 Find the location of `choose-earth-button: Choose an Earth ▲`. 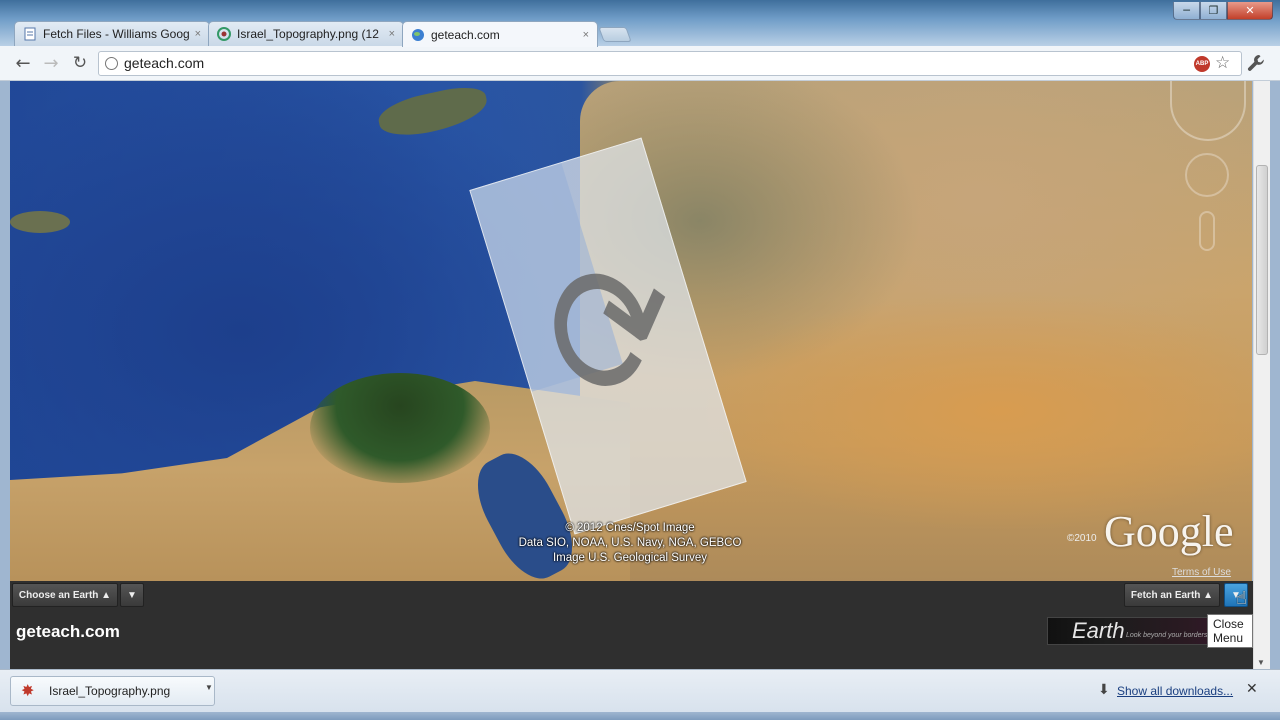

choose-earth-button: Choose an Earth ▲ is located at coordinates (65, 595).